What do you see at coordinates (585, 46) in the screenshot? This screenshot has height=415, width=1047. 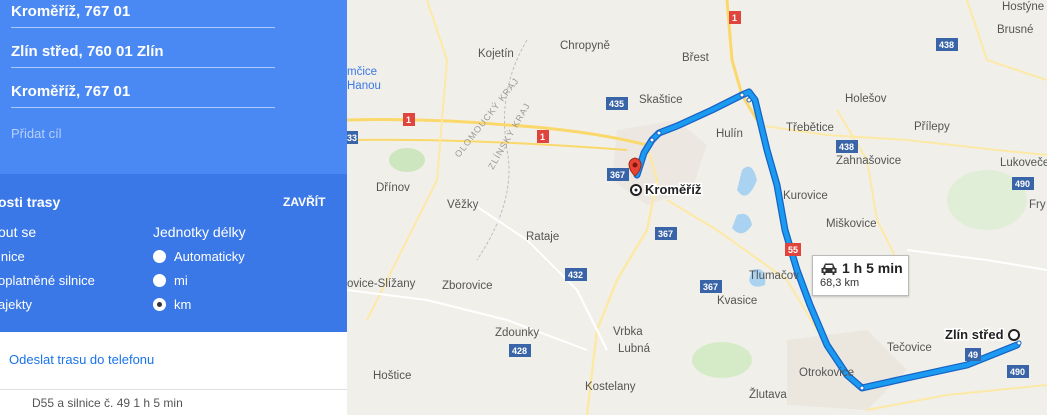 I see `place-label: Chropyně` at bounding box center [585, 46].